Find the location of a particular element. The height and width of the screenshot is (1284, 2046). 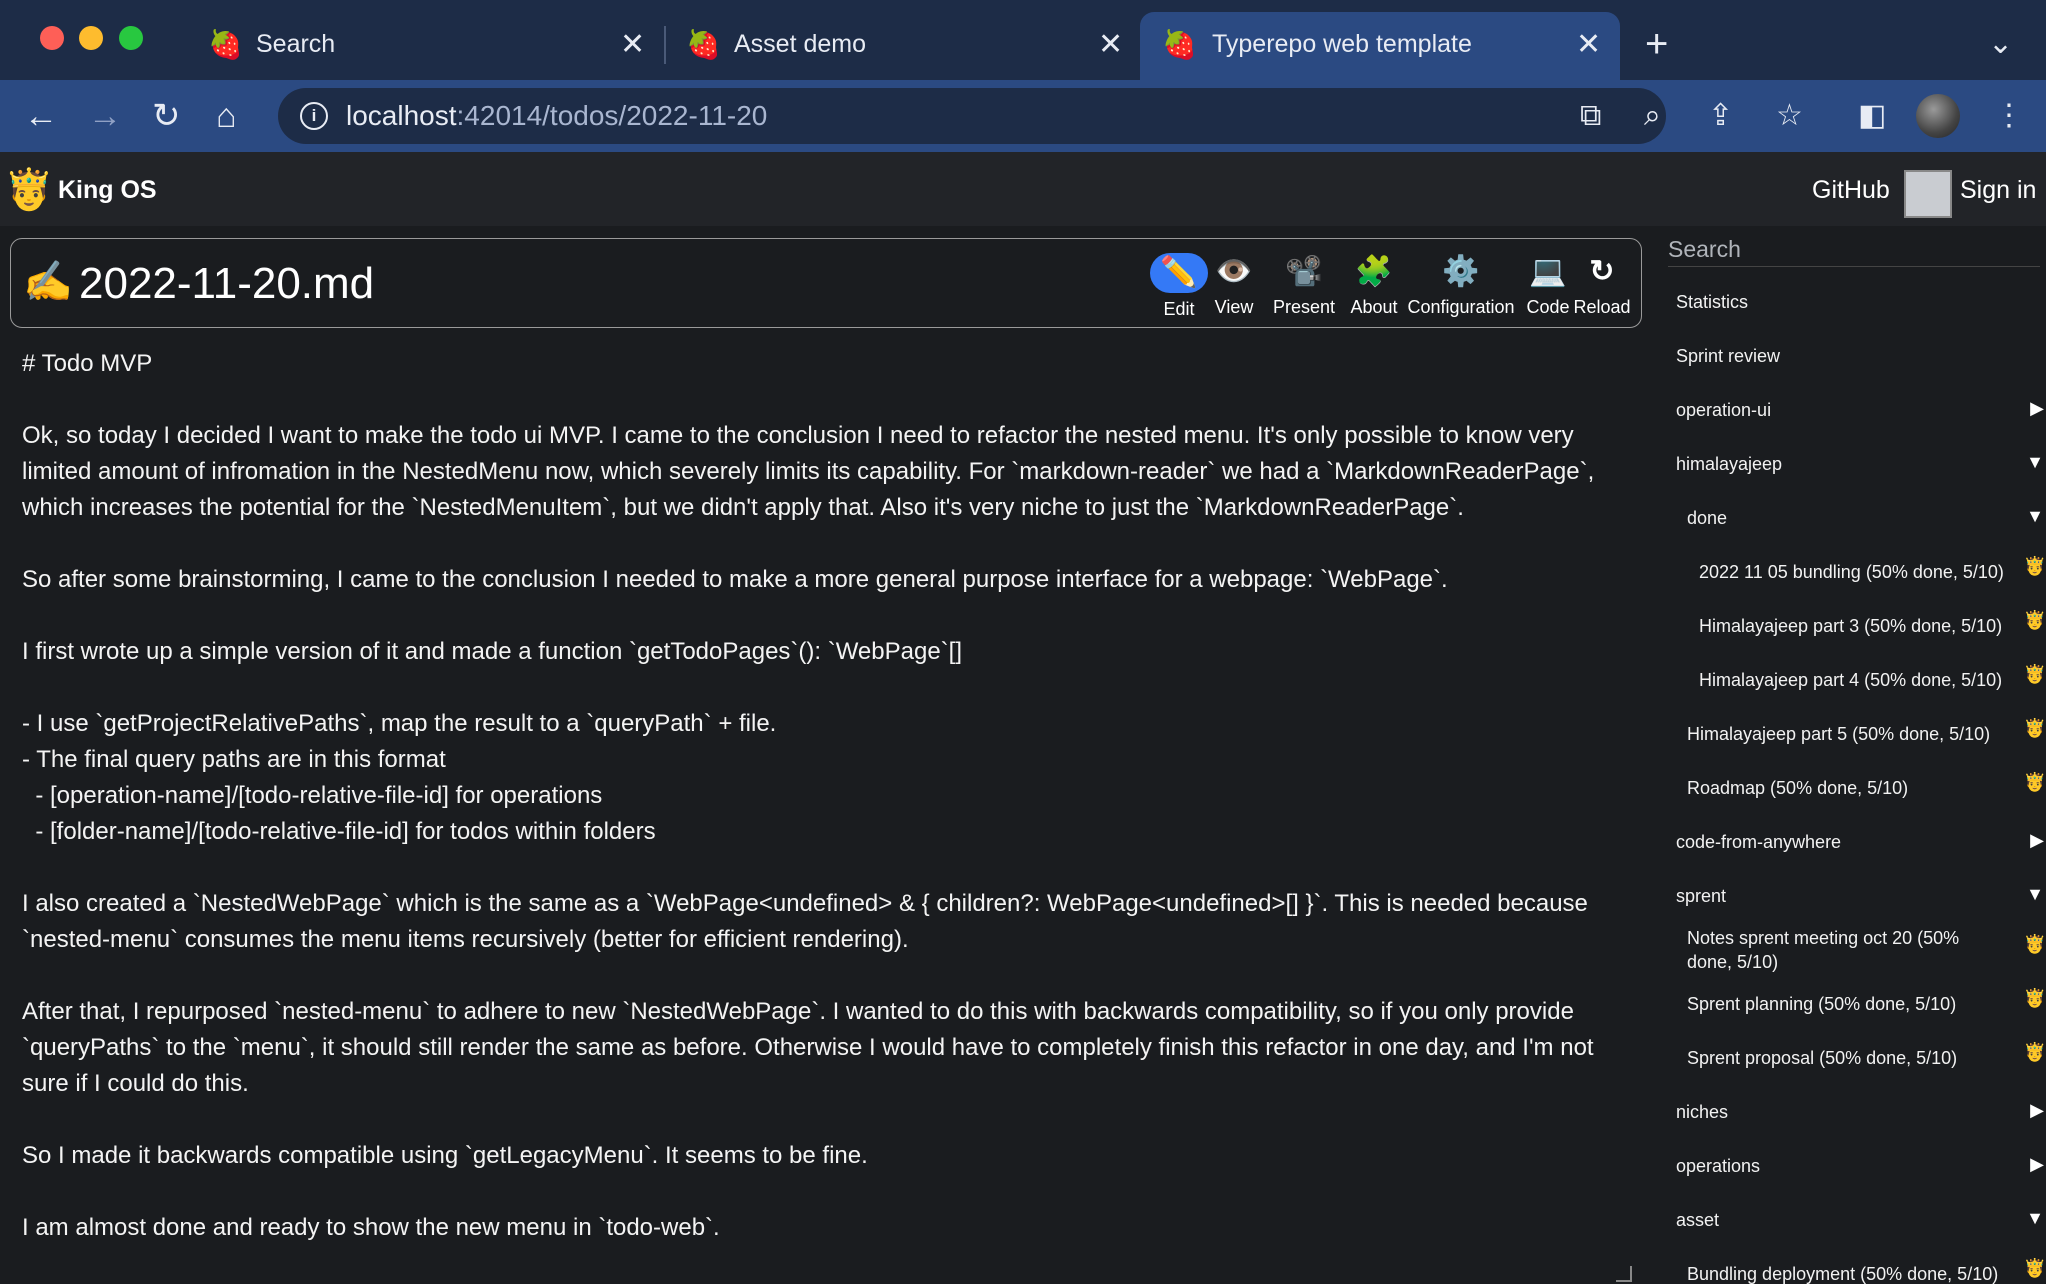

sidebar-item-label: Statistics is located at coordinates (1712, 302).